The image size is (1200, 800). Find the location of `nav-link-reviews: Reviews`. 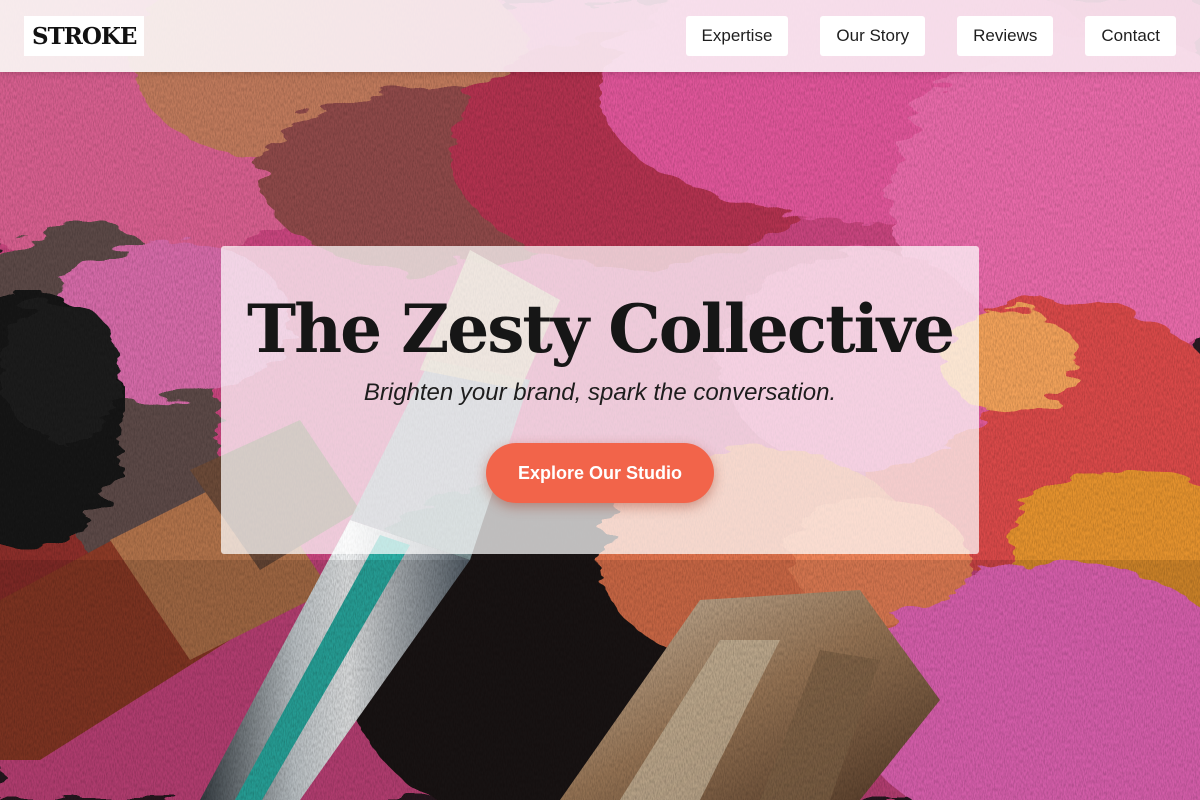

nav-link-reviews: Reviews is located at coordinates (1005, 36).